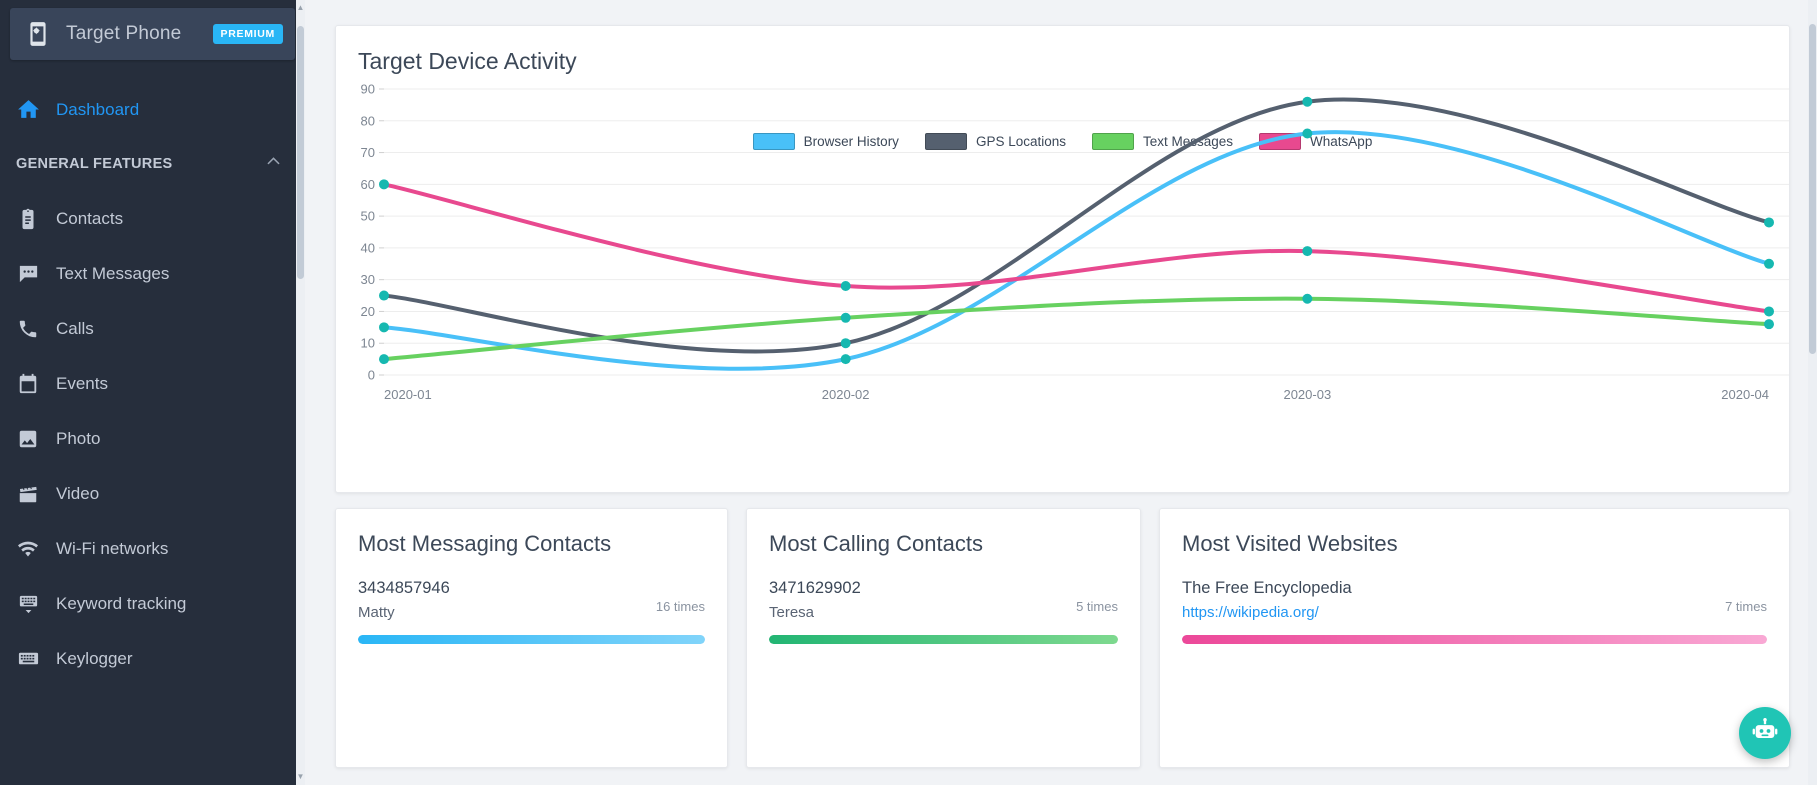 The width and height of the screenshot is (1817, 785). I want to click on y-axis-tick-label: 80, so click(368, 120).